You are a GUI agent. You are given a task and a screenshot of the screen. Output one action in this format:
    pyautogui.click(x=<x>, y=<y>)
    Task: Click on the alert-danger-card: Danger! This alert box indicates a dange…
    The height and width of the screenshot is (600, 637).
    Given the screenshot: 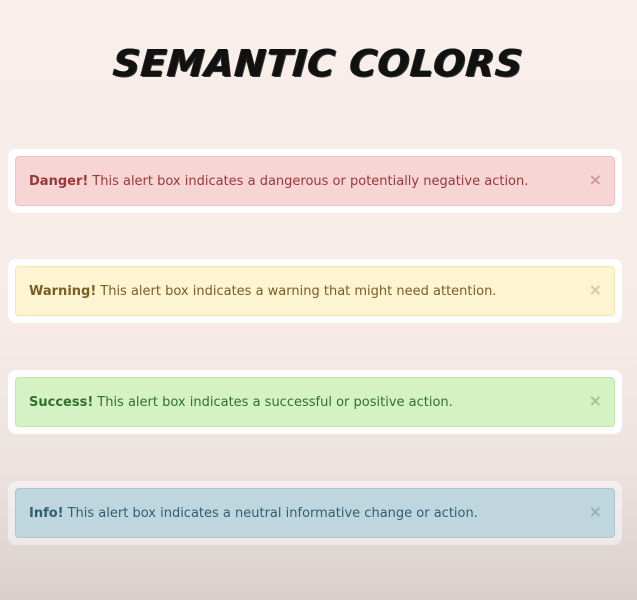 What is the action you would take?
    pyautogui.click(x=315, y=181)
    